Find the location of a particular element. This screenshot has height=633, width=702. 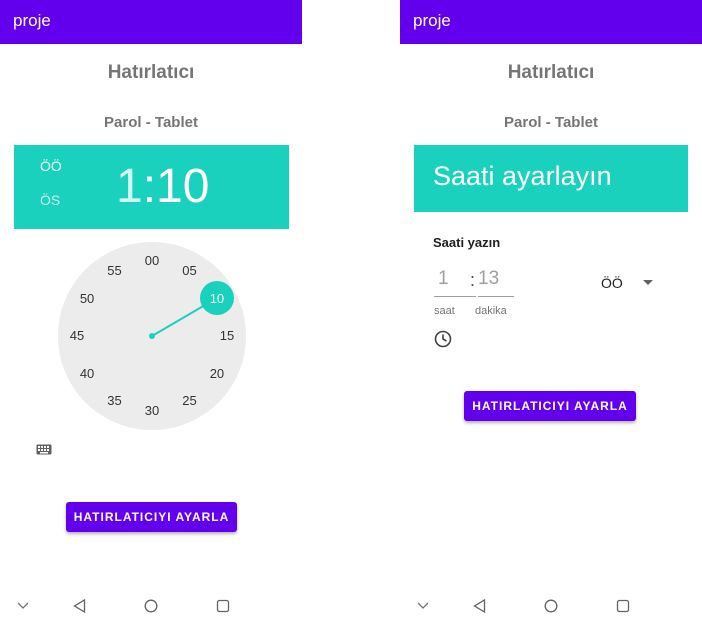

time-input-title: Saati ayarlayın is located at coordinates (522, 176).